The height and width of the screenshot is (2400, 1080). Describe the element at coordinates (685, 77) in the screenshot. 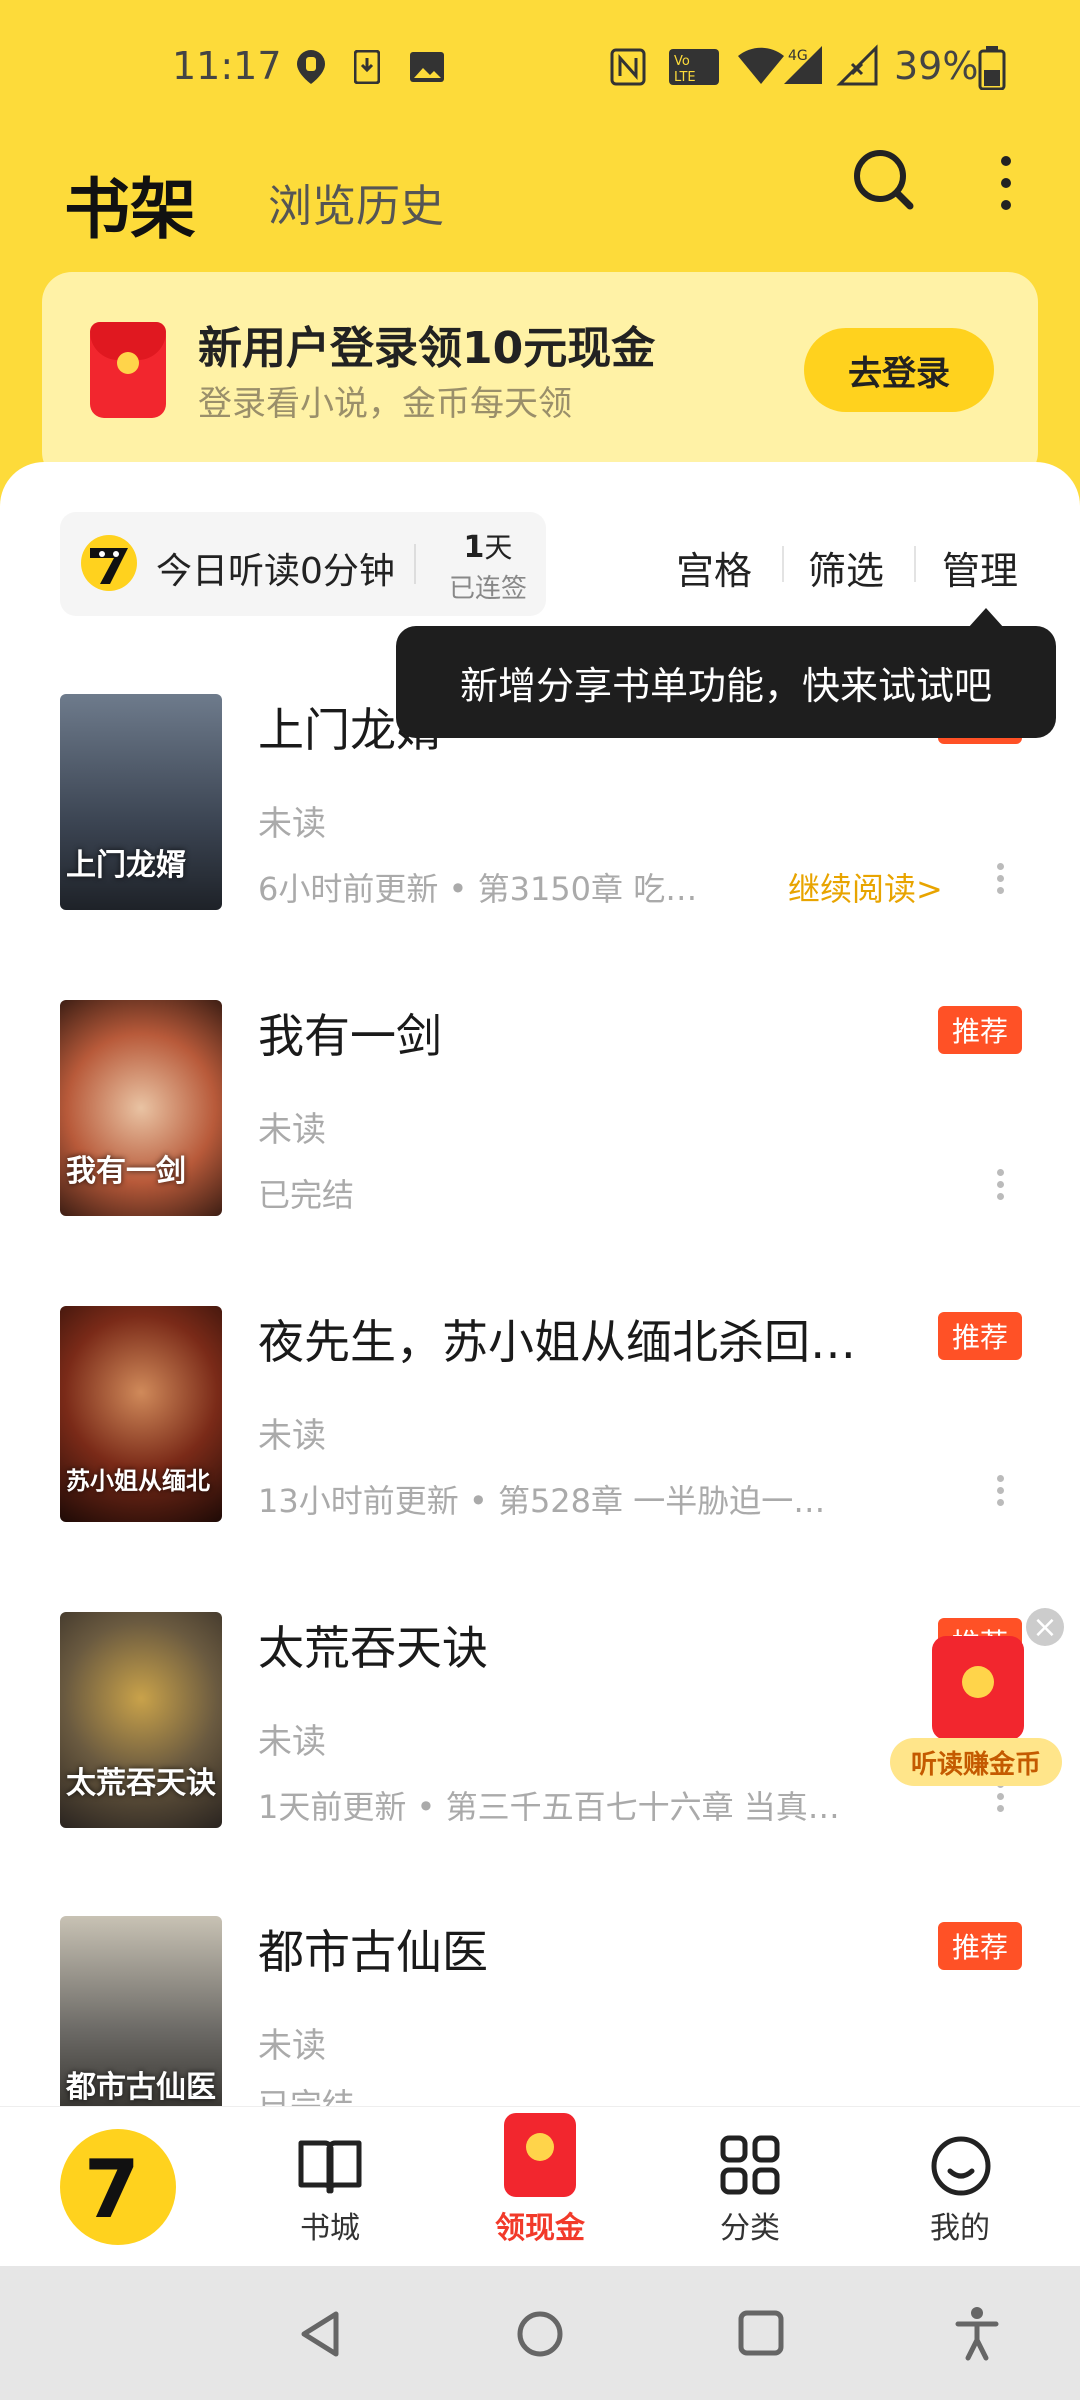

I see `svg-text: LTE` at that location.